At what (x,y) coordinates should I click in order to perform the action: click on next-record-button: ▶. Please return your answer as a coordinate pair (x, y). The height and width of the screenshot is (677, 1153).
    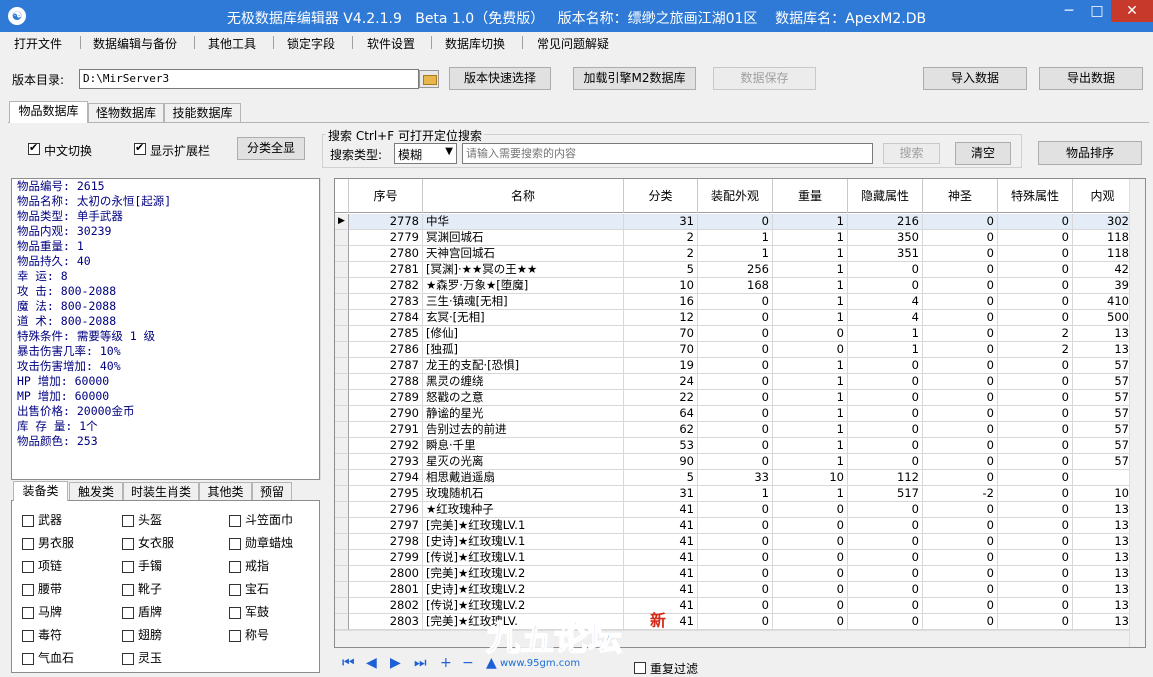
    Looking at the image, I should click on (395, 663).